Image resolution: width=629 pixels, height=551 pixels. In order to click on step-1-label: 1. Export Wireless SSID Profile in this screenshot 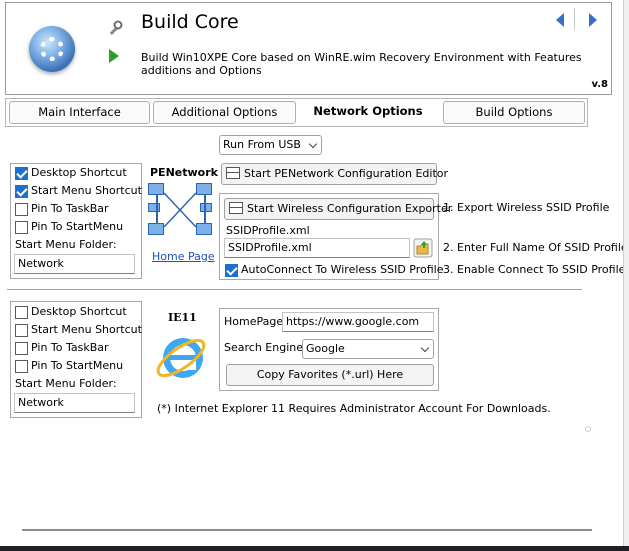, I will do `click(526, 207)`.